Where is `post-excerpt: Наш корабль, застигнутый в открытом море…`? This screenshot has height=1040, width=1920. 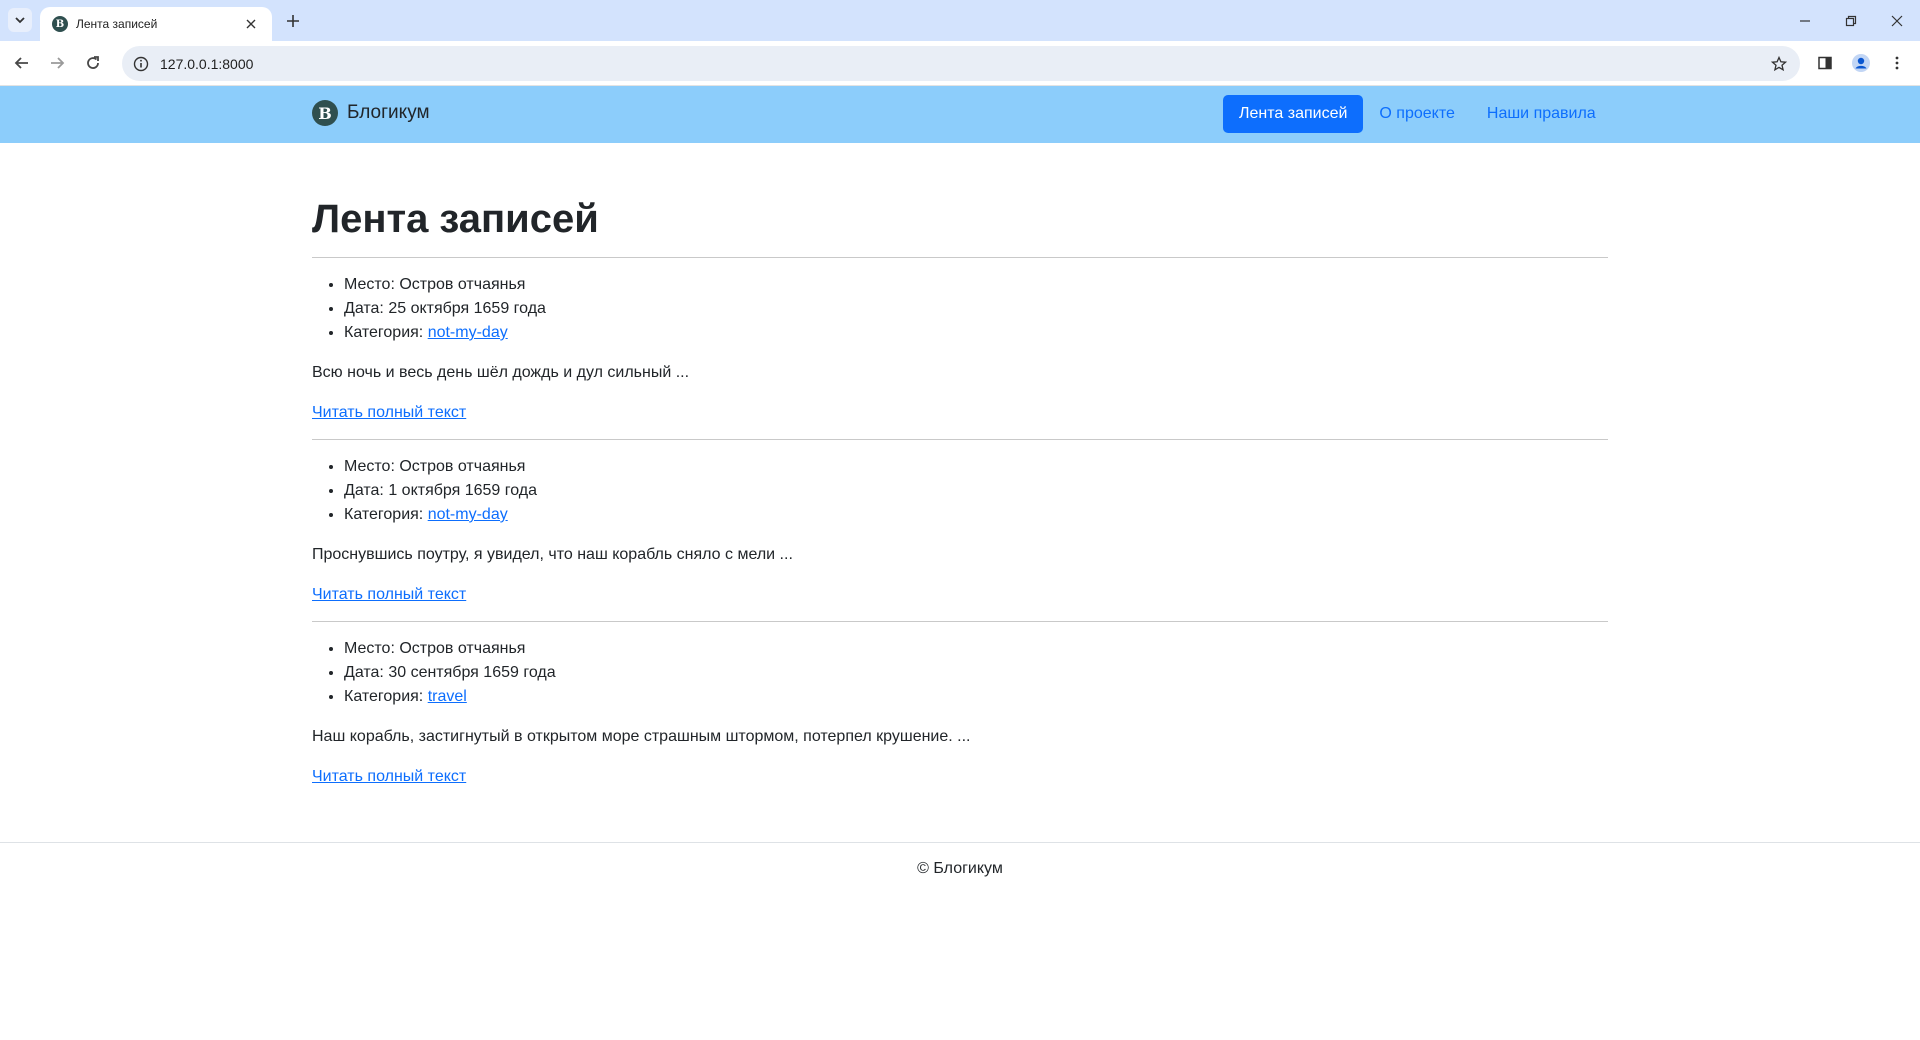 post-excerpt: Наш корабль, застигнутый в открытом море… is located at coordinates (641, 736).